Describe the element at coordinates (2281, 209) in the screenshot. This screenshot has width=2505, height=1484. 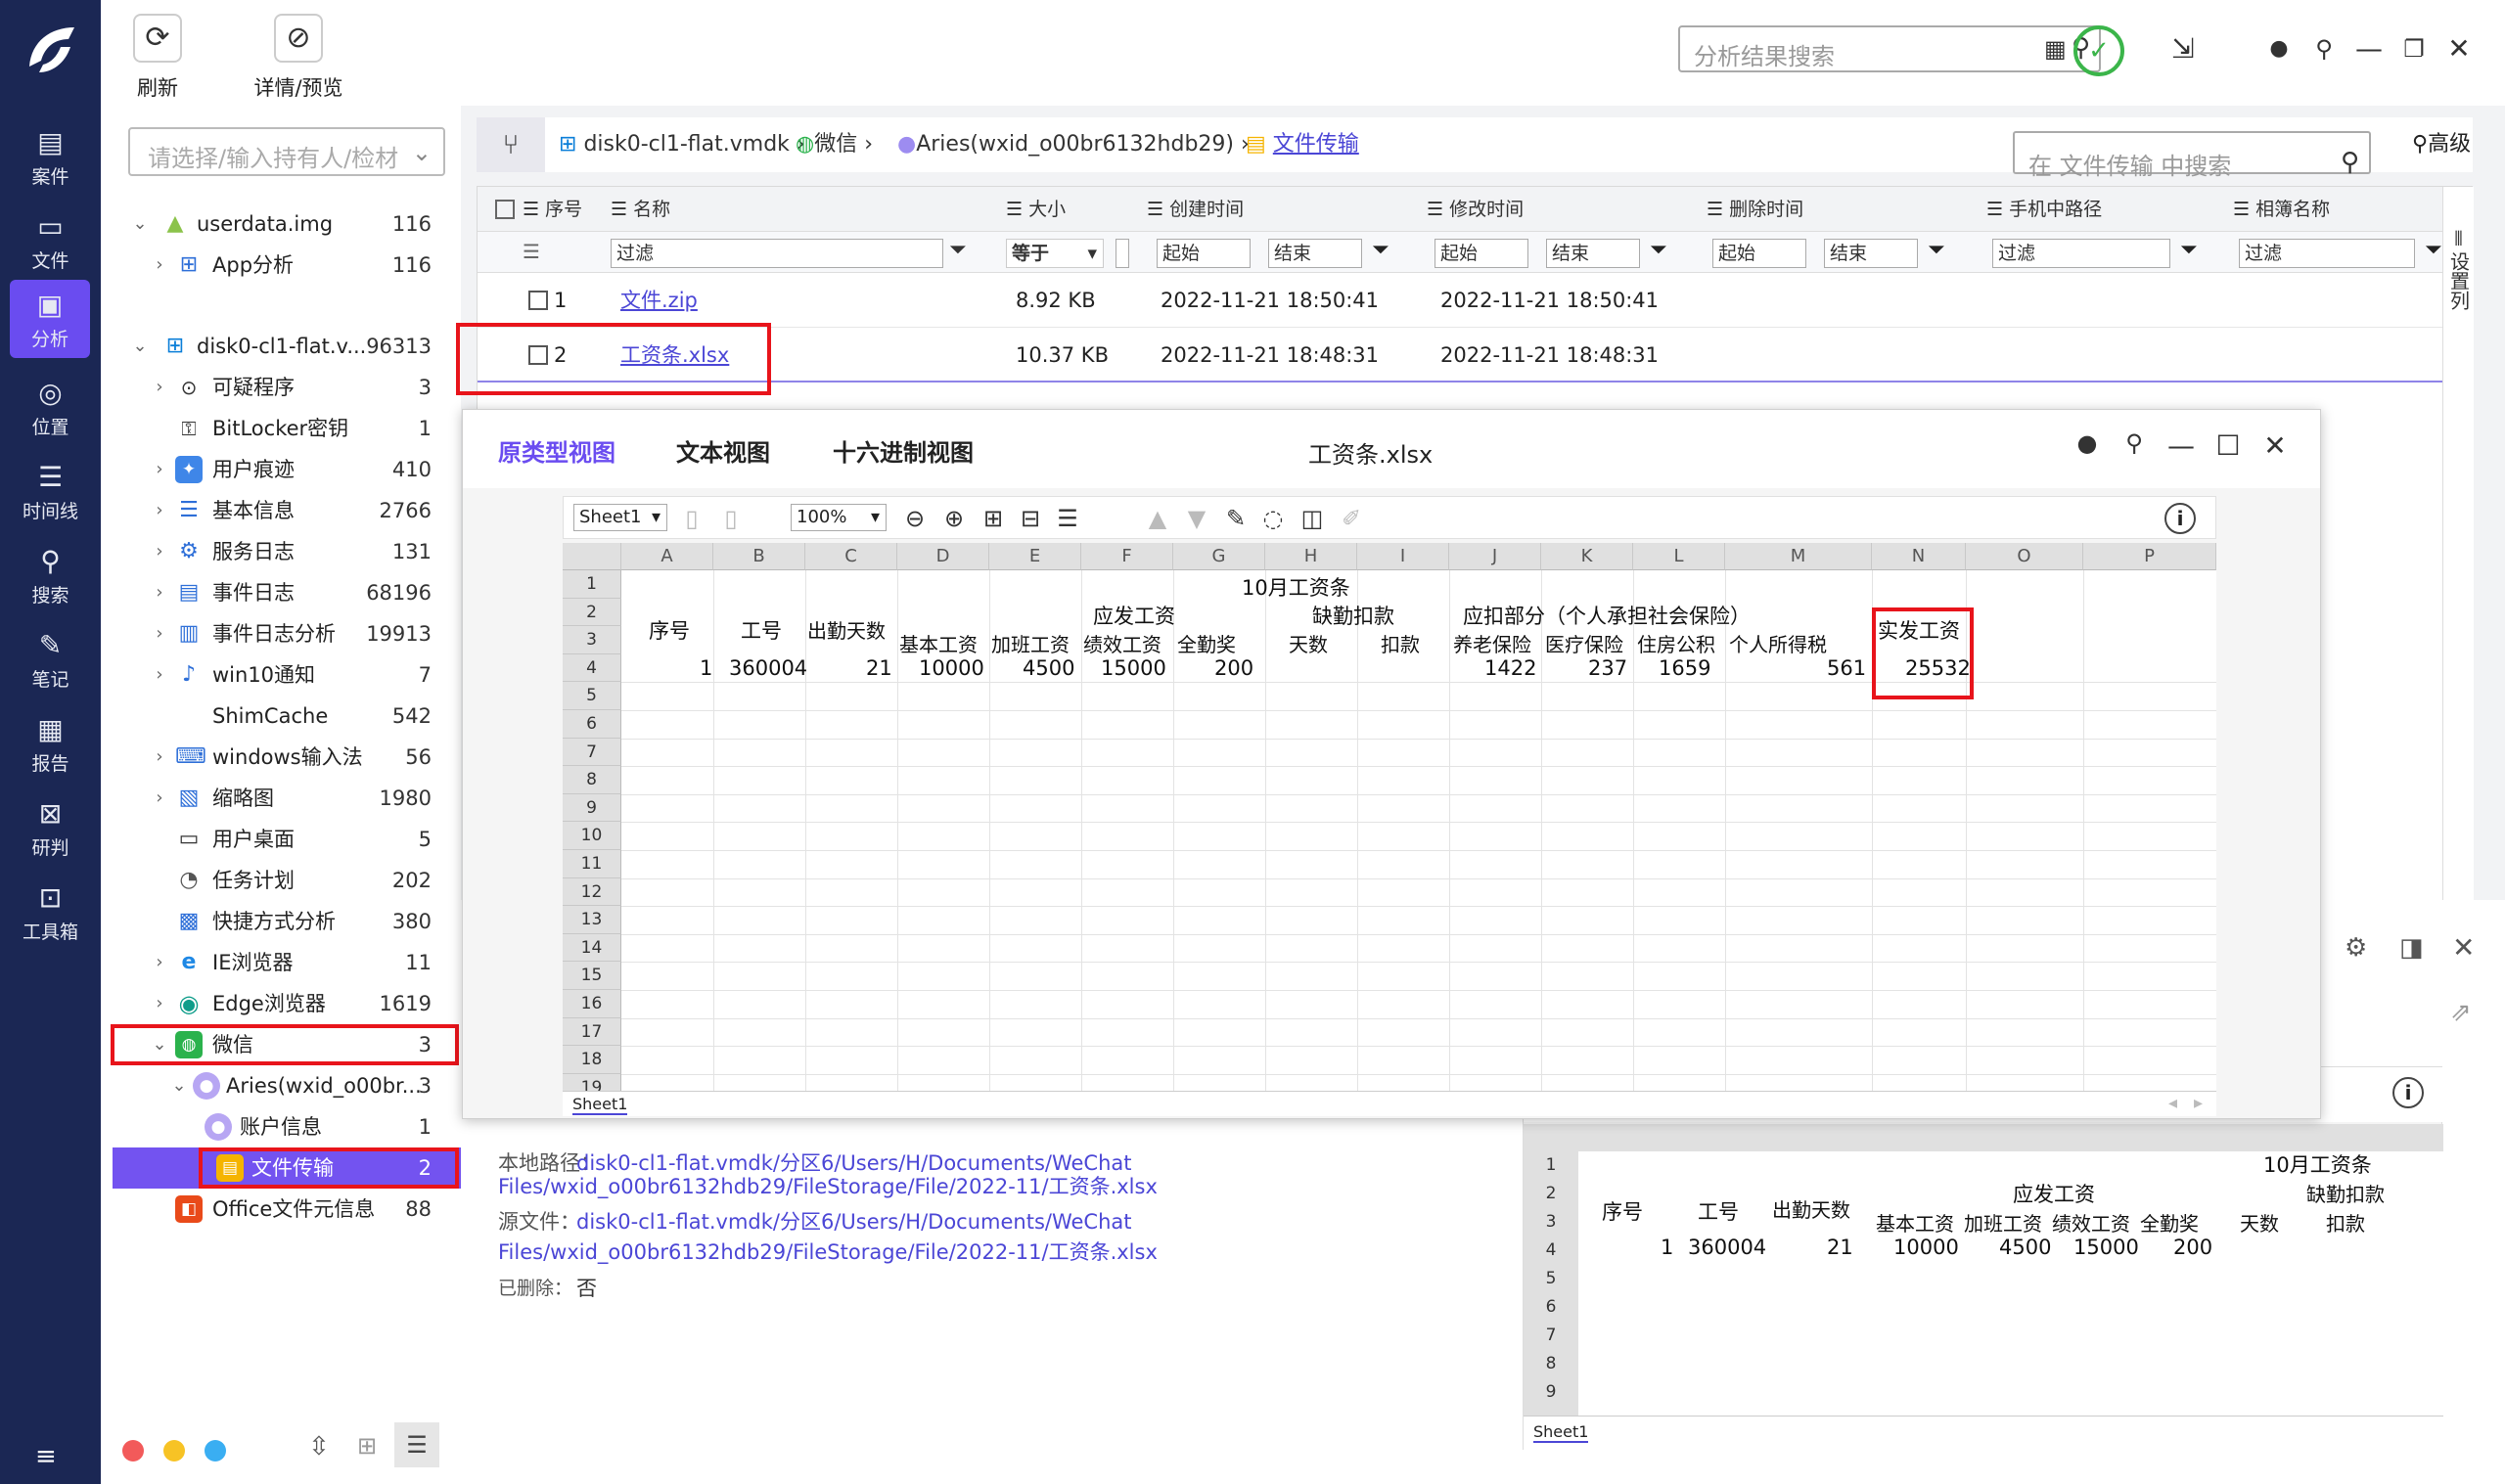
I see `col-header-album: ☰ 相簿名称` at that location.